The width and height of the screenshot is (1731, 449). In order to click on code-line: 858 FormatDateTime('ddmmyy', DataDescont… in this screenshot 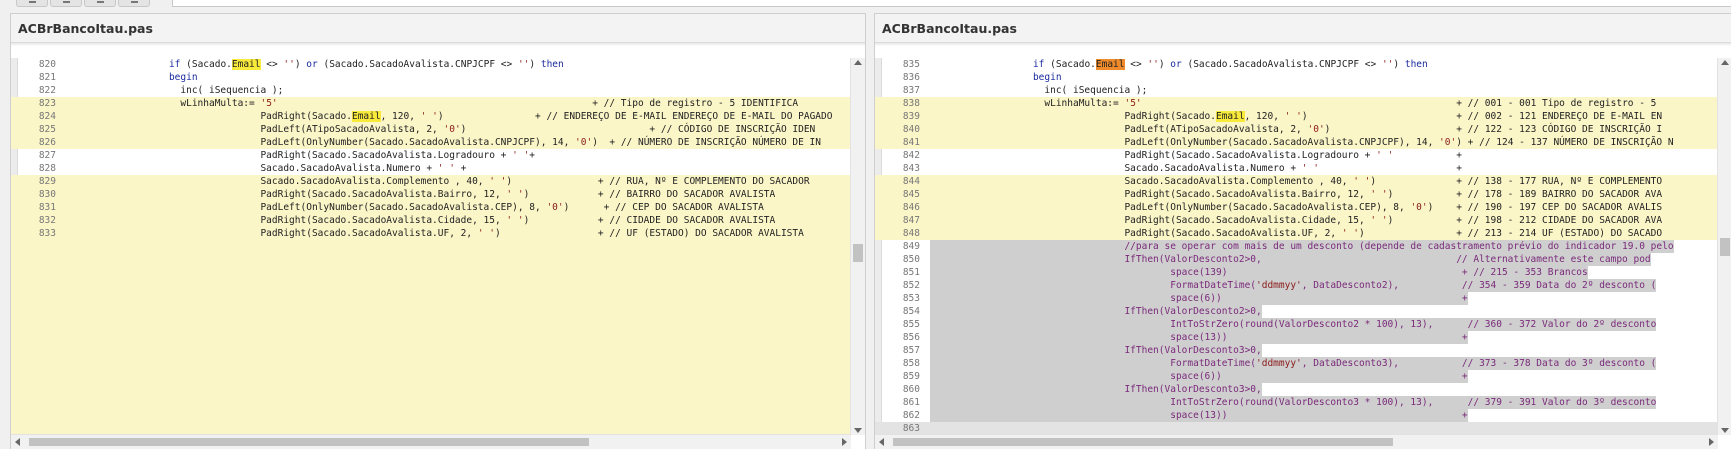, I will do `click(1296, 363)`.